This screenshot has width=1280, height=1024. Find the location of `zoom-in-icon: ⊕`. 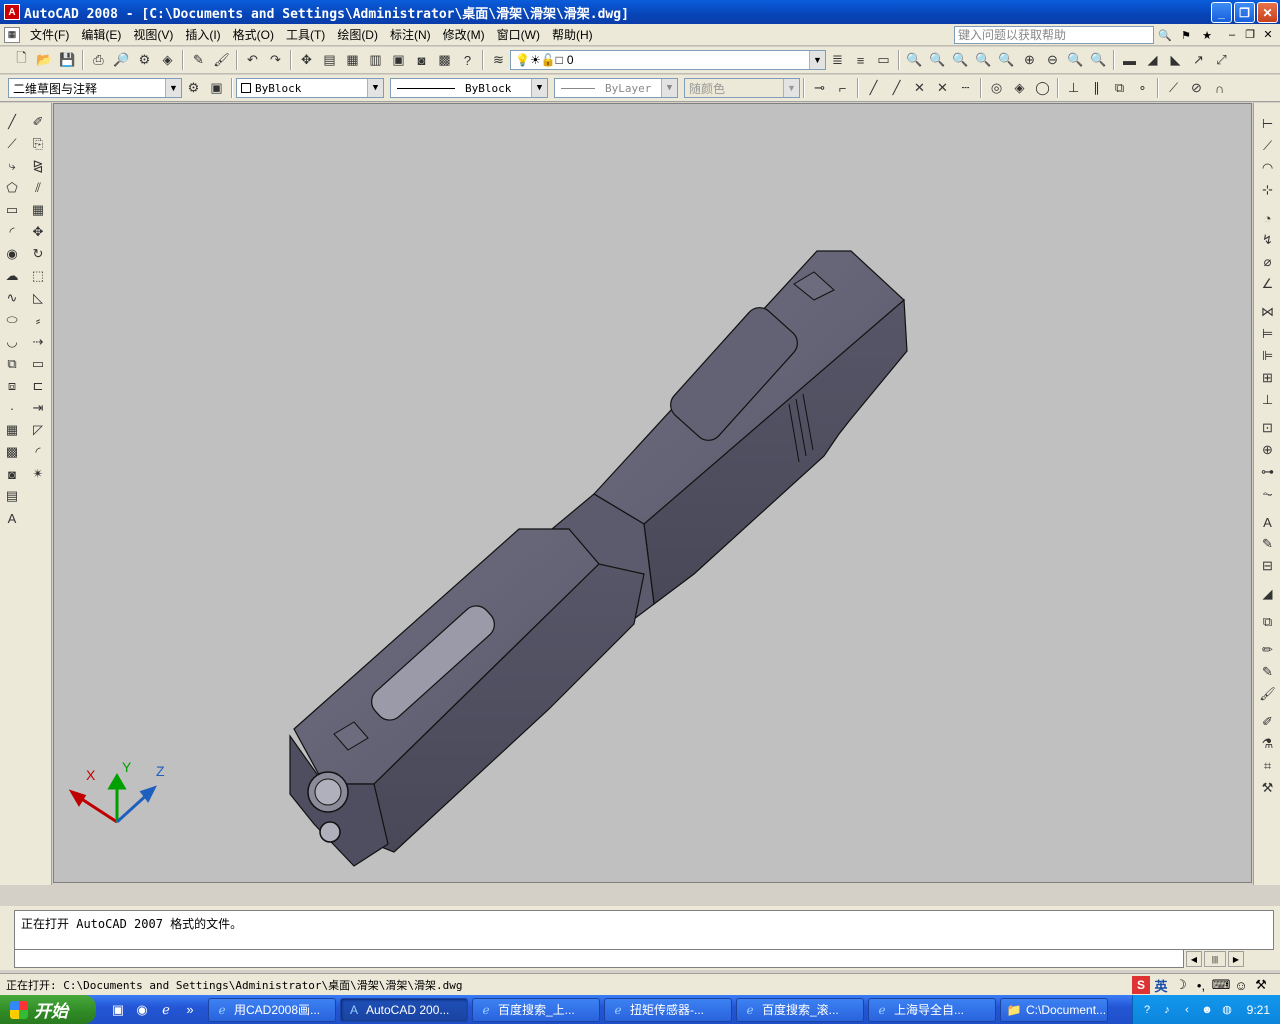

zoom-in-icon: ⊕ is located at coordinates (1029, 60).